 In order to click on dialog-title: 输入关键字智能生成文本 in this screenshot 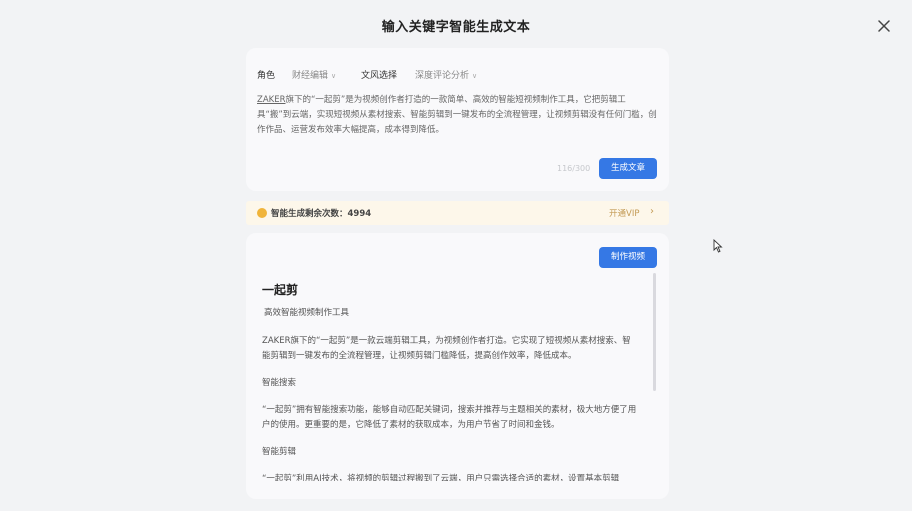, I will do `click(456, 27)`.